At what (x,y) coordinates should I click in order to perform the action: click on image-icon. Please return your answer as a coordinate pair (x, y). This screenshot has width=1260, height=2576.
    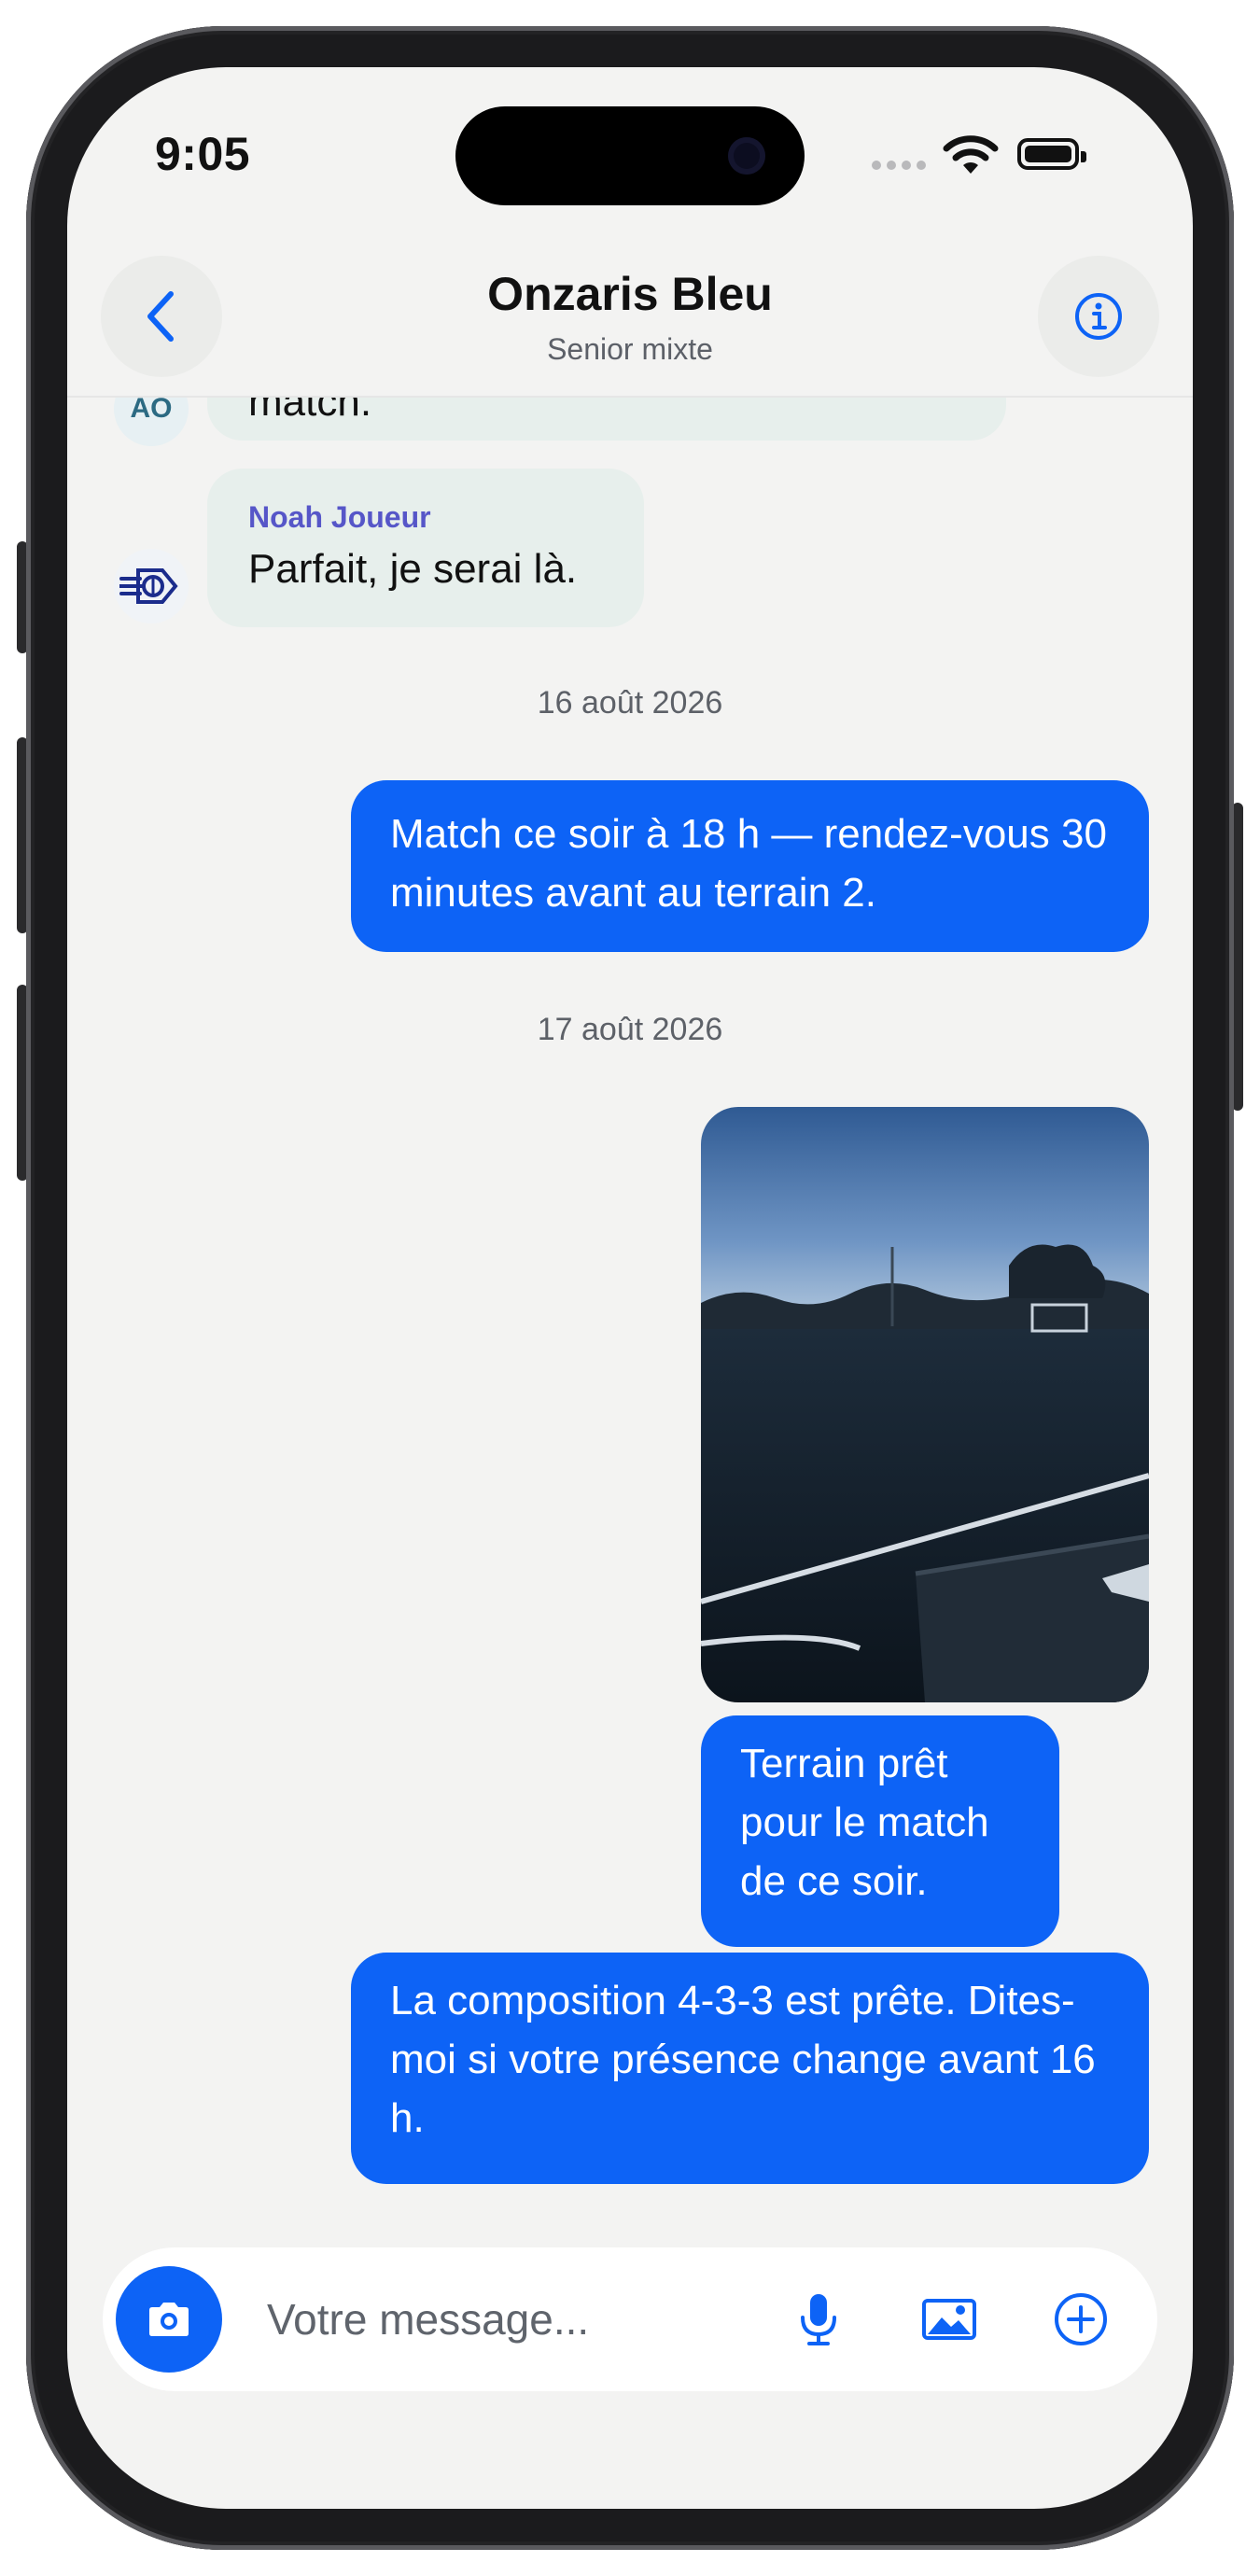
    Looking at the image, I should click on (949, 2319).